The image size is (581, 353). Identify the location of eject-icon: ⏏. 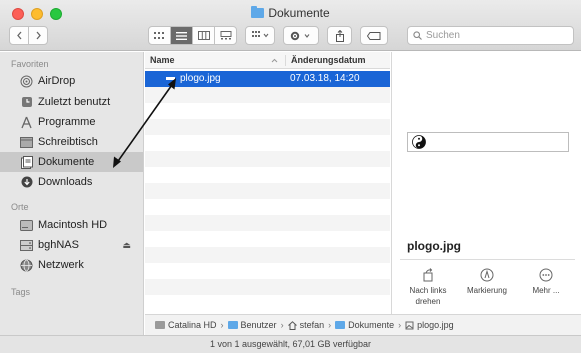
(126, 245).